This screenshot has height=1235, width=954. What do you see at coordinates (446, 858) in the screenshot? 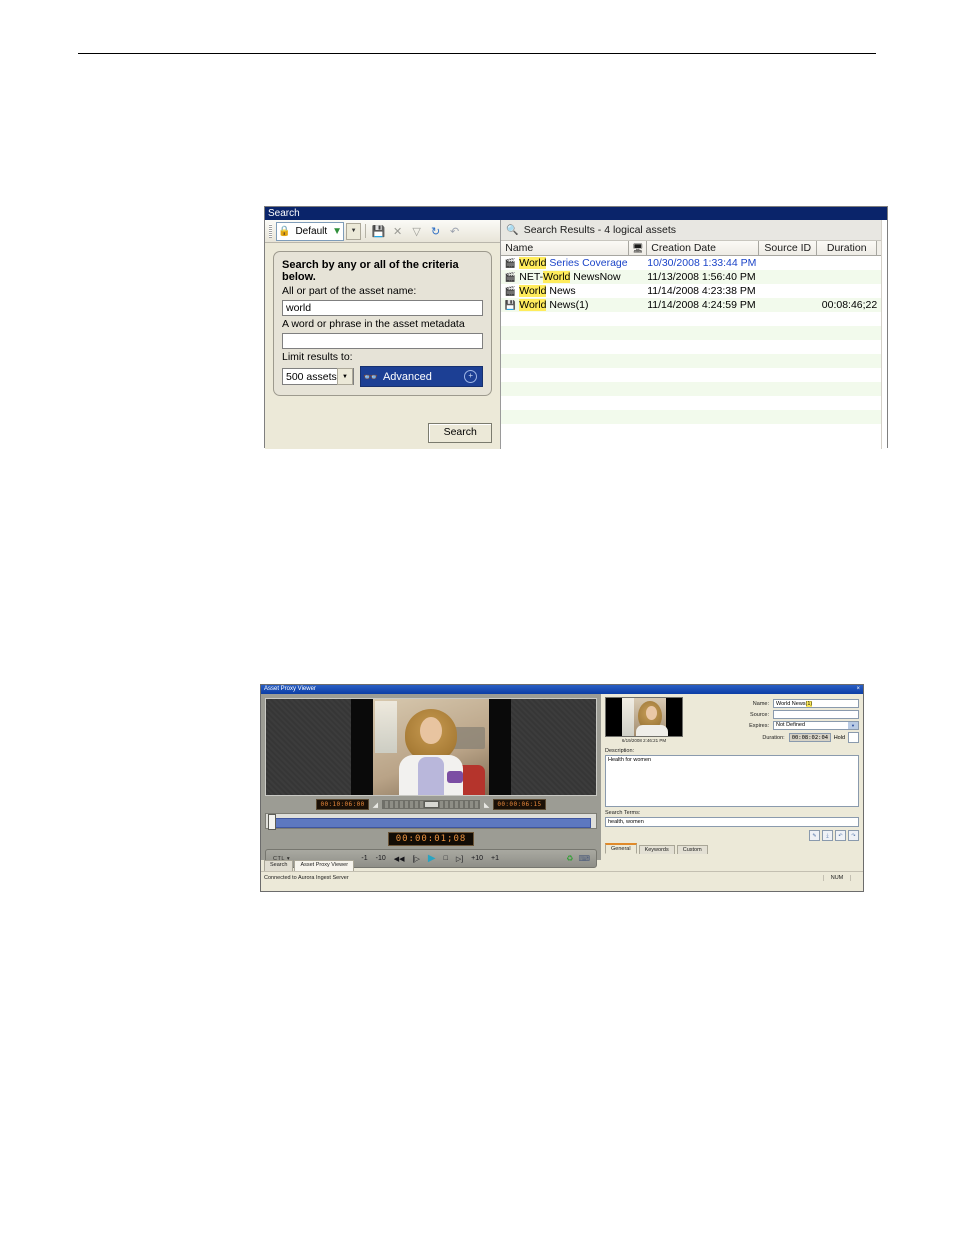
I see `stop-button: □` at bounding box center [446, 858].